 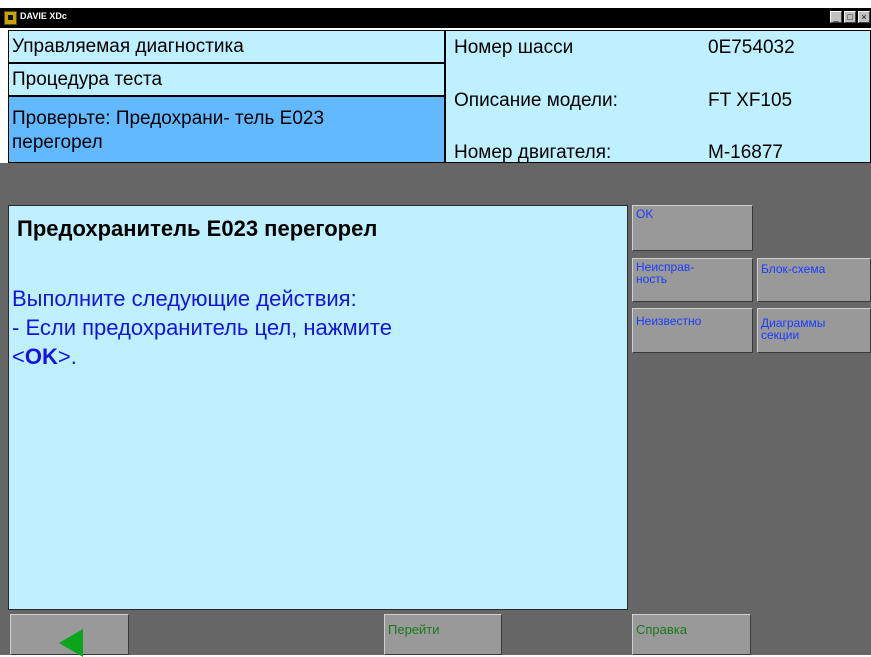 I want to click on header-procedure-title: Управляемая диагностика, so click(x=226, y=46).